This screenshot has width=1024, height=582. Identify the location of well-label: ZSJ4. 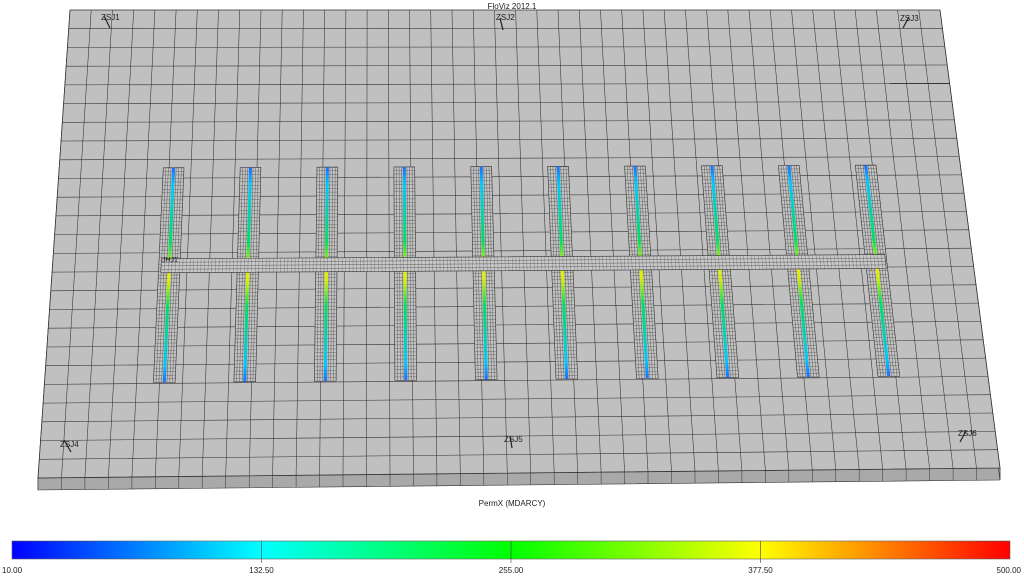
(69, 444).